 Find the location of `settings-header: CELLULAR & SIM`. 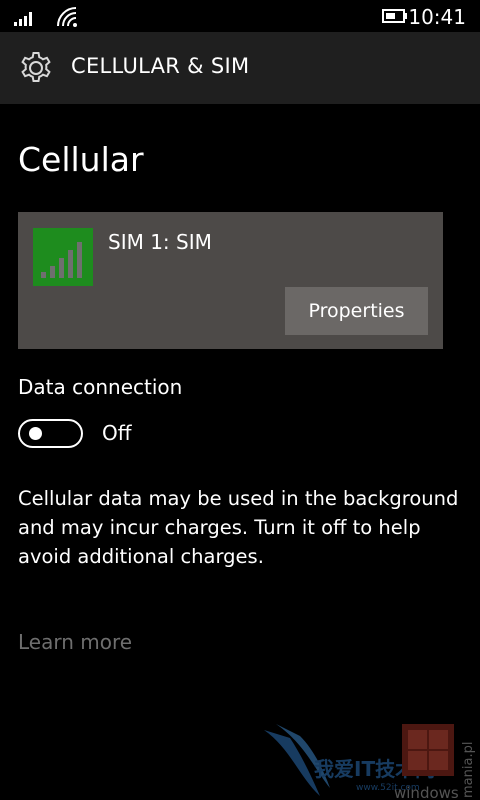

settings-header: CELLULAR & SIM is located at coordinates (240, 68).